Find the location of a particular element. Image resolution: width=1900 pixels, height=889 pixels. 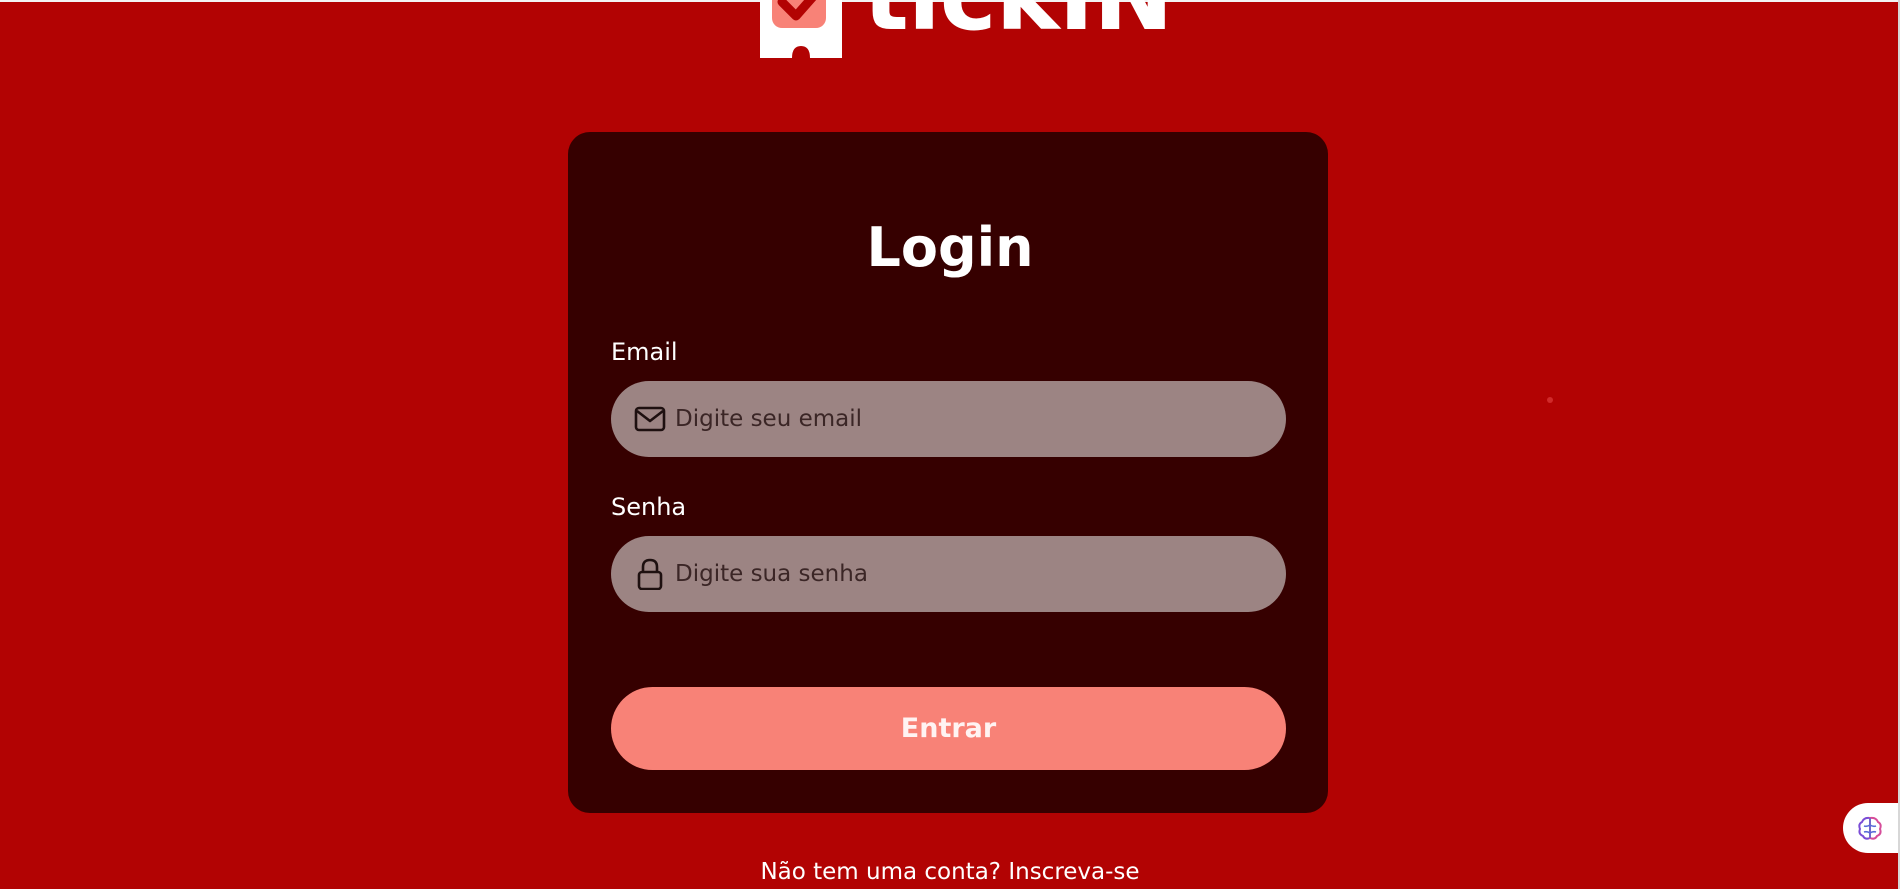

decorative-dot is located at coordinates (1550, 400).